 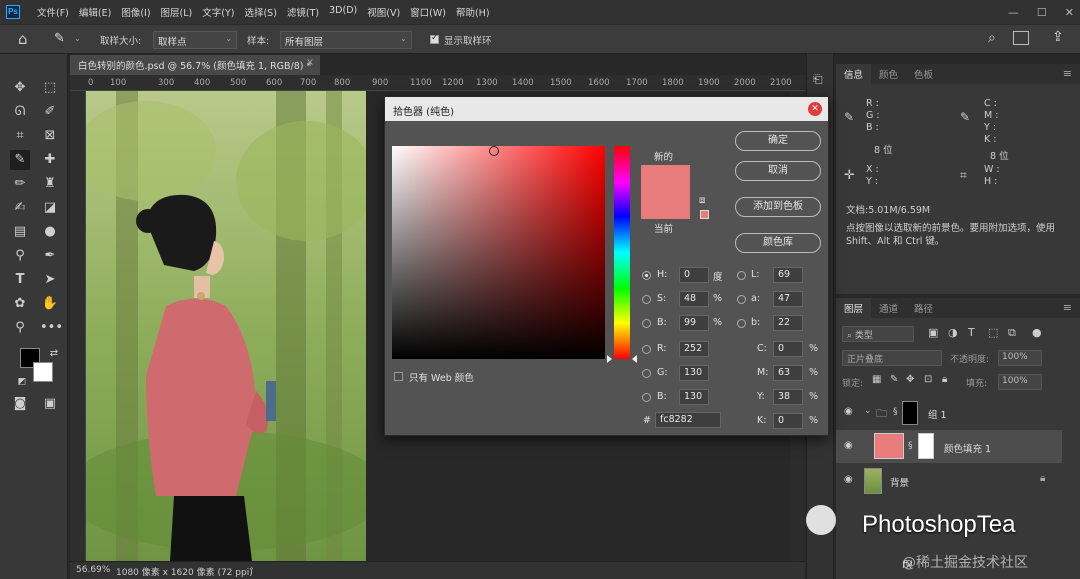 I want to click on shape-tool-icon: ✿, so click(x=20, y=304).